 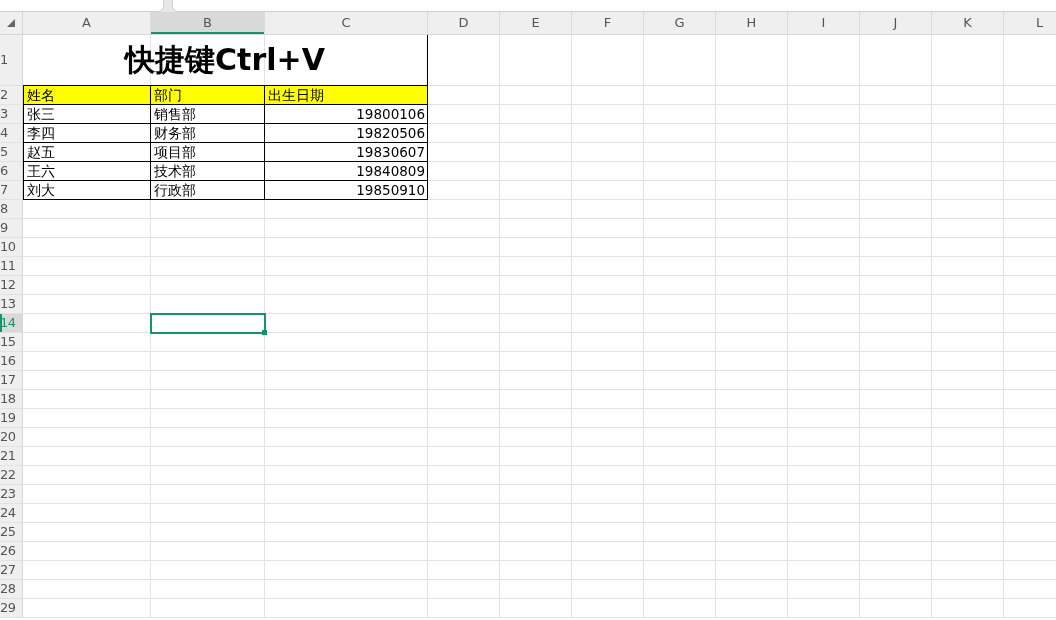 What do you see at coordinates (11, 190) in the screenshot?
I see `row-header: 7` at bounding box center [11, 190].